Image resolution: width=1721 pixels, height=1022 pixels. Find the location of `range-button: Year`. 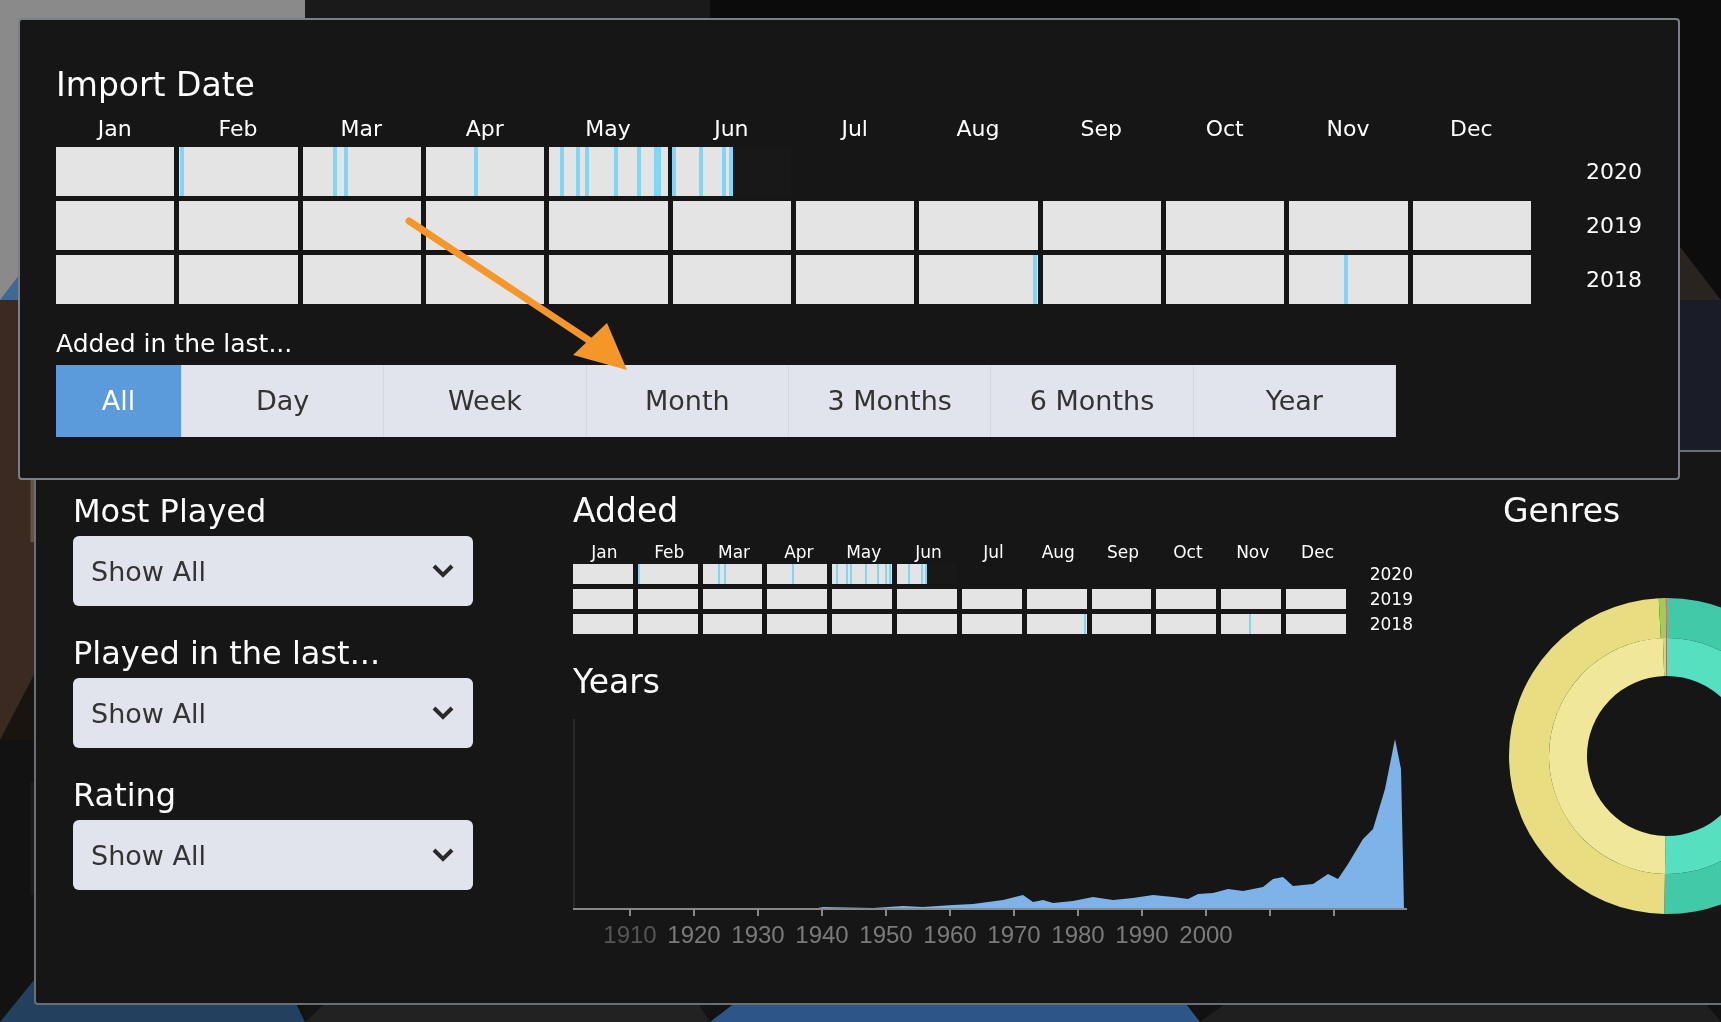

range-button: Year is located at coordinates (1294, 400).